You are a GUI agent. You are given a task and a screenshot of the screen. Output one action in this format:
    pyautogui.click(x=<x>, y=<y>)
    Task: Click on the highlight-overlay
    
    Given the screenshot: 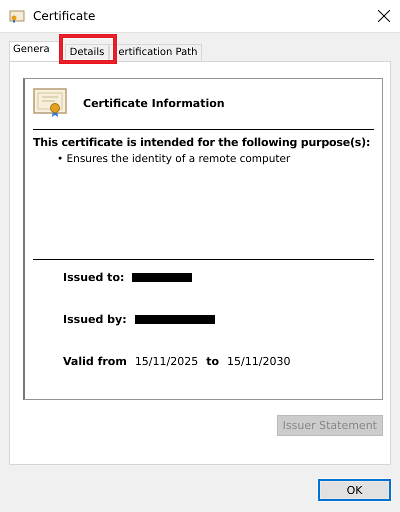 What is the action you would take?
    pyautogui.click(x=88, y=49)
    